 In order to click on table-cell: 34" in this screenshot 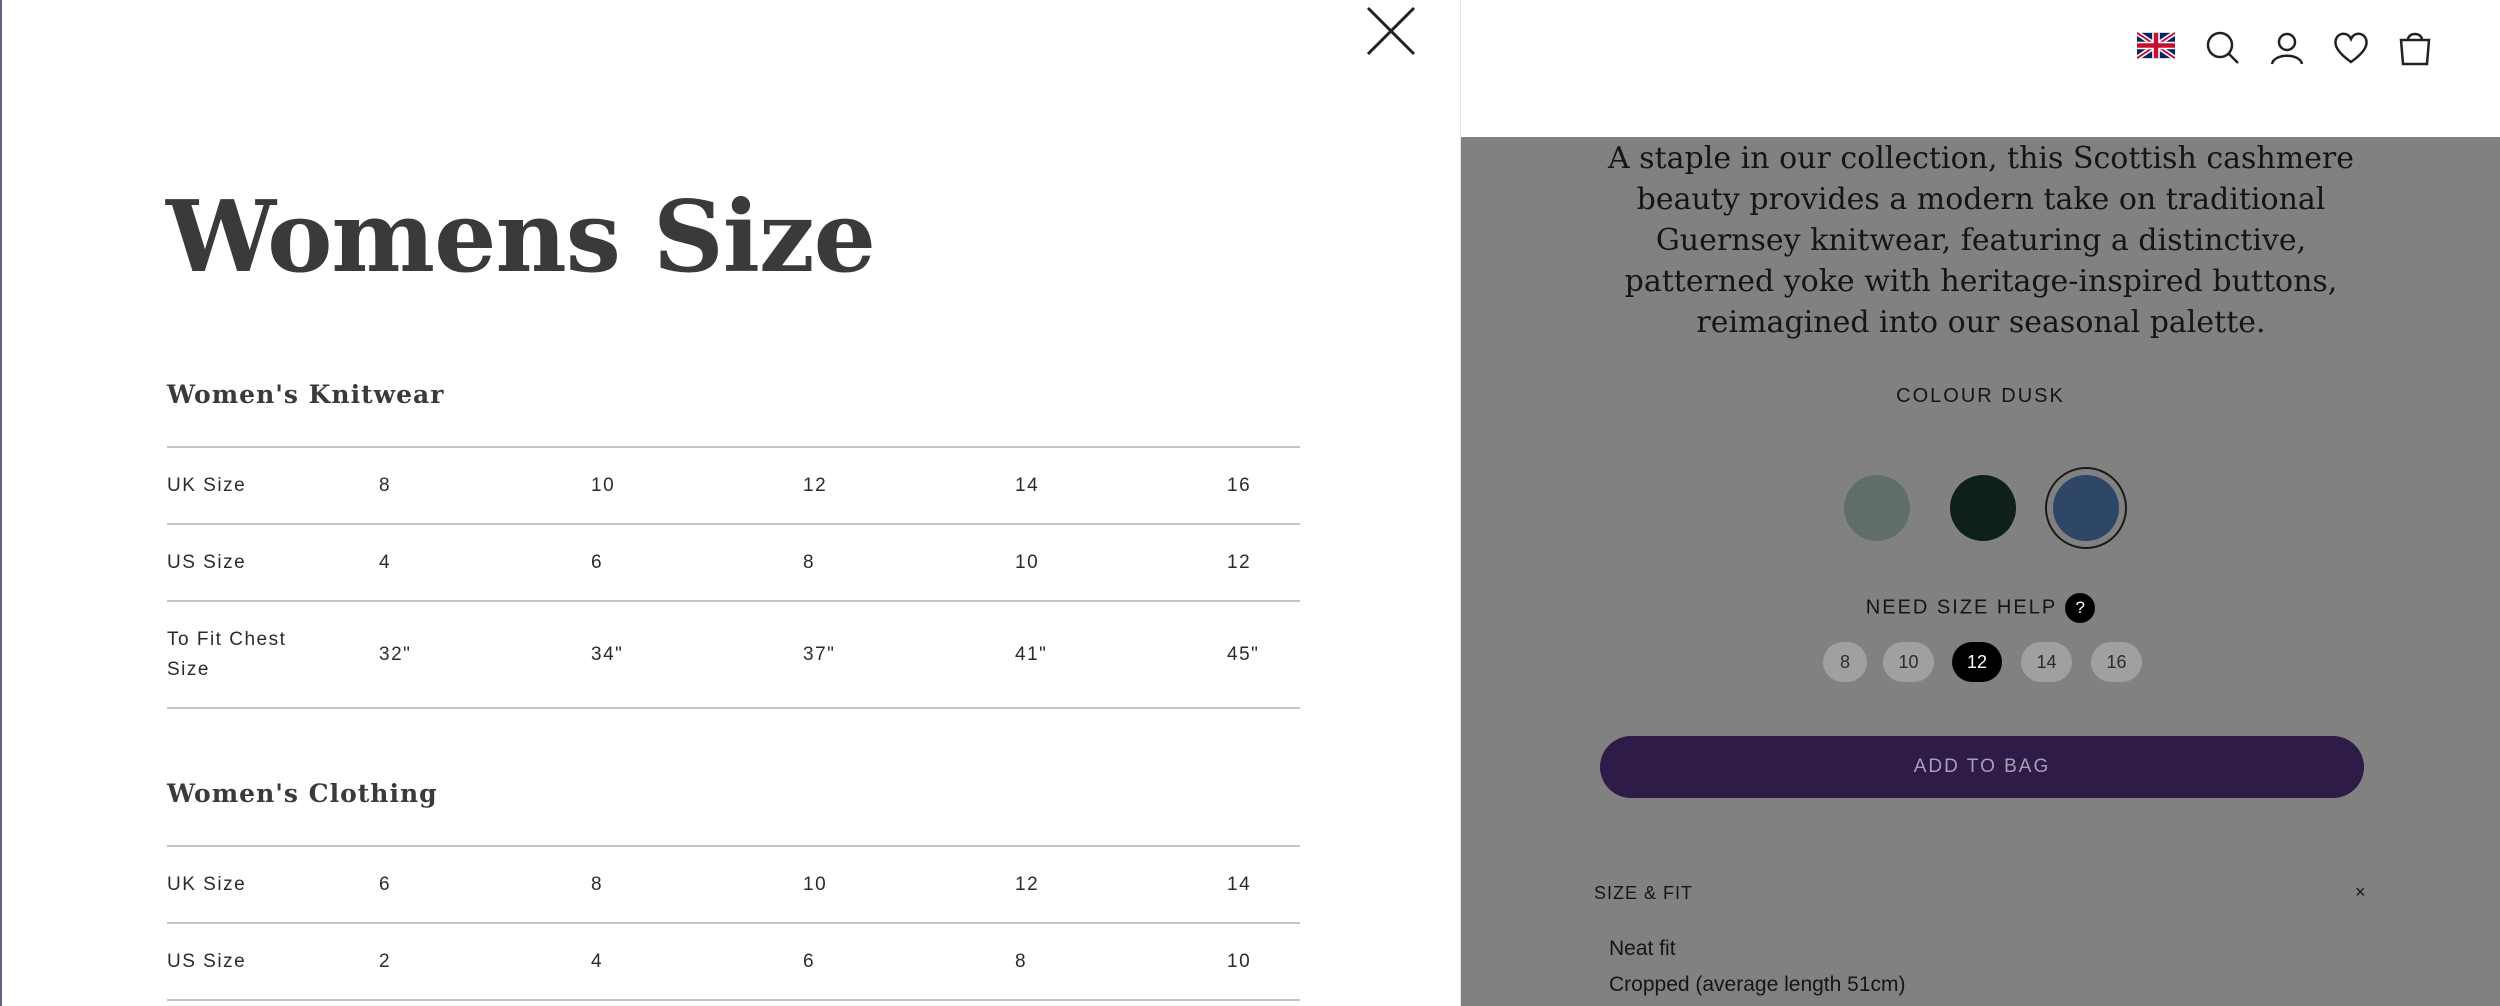, I will do `click(607, 654)`.